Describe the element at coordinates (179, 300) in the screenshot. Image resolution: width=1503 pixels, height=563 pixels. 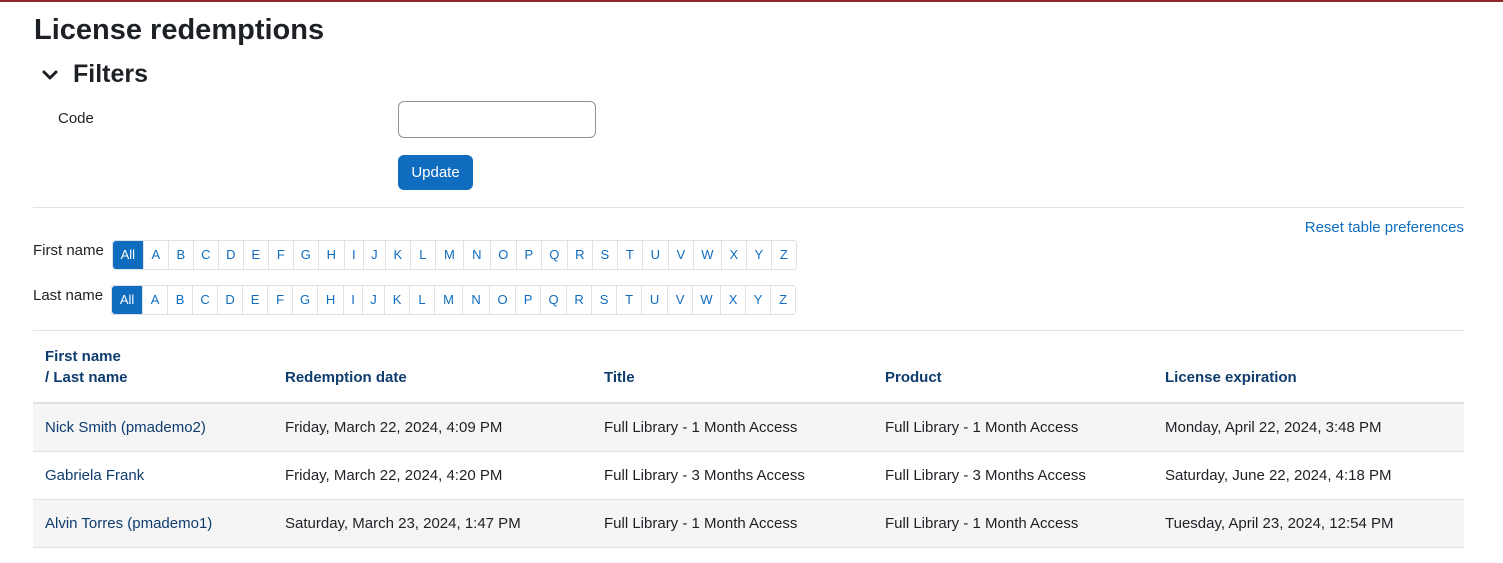
I see `last-name-initial-b: B` at that location.